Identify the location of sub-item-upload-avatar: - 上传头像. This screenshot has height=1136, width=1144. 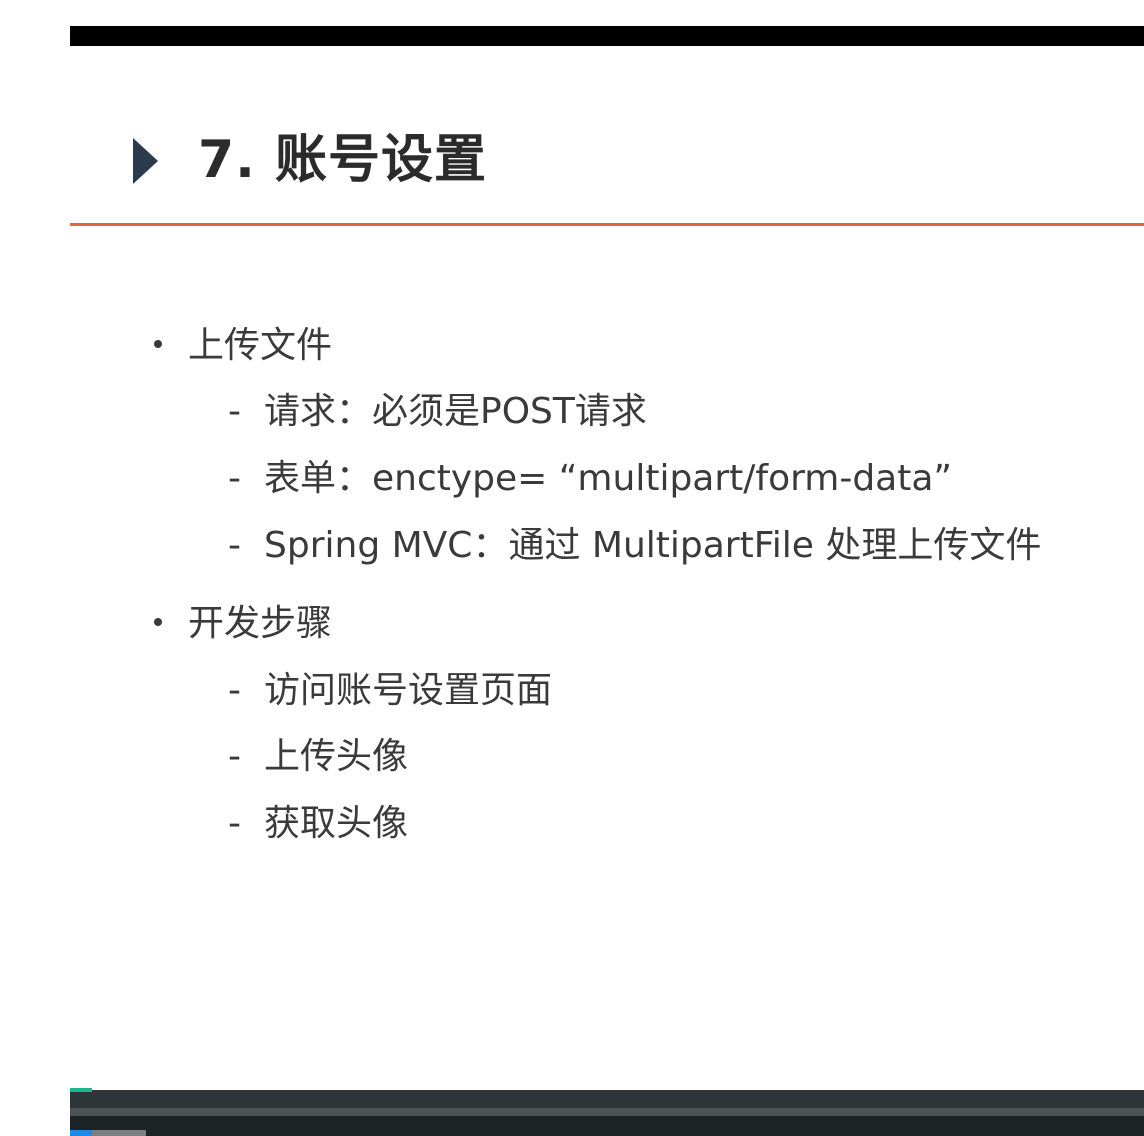
(318, 757).